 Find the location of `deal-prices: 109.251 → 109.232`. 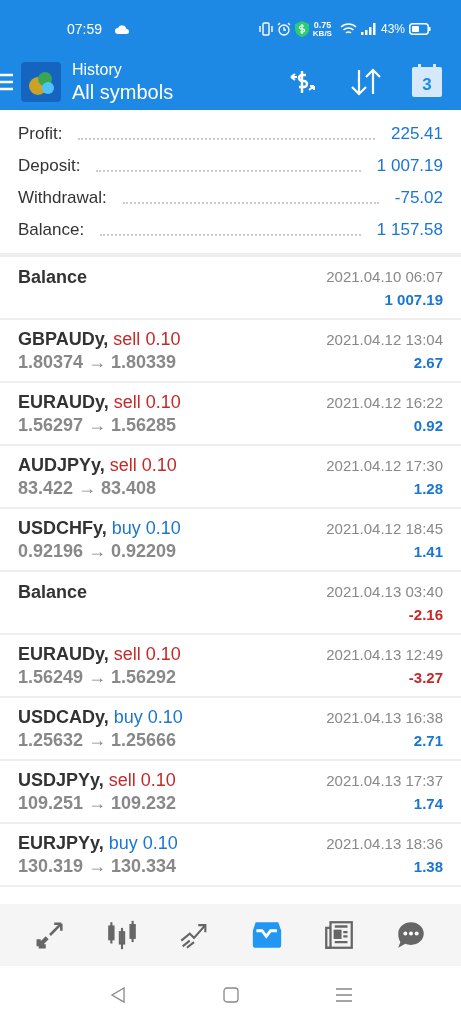

deal-prices: 109.251 → 109.232 is located at coordinates (97, 803).